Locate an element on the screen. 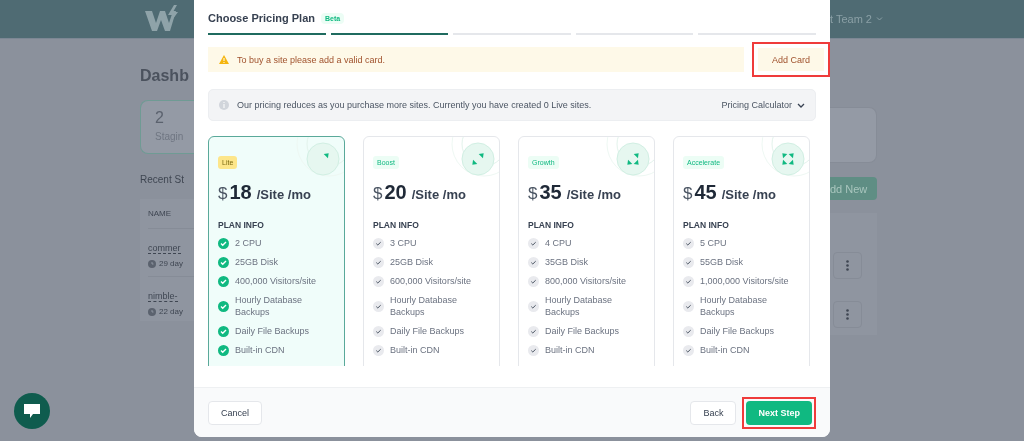  section-title: Recent St is located at coordinates (162, 179).